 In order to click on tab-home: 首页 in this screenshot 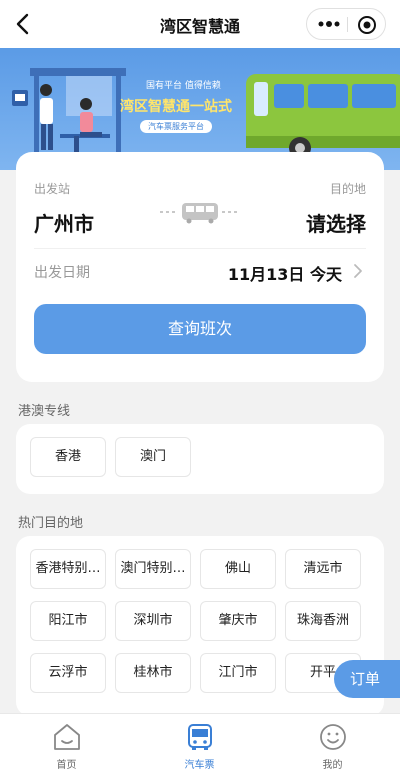, I will do `click(66, 742)`.